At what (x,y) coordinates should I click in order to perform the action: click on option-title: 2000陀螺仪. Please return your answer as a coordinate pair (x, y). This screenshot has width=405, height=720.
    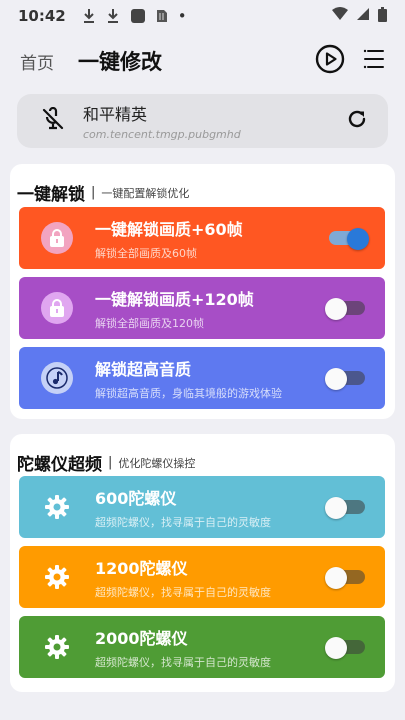
    Looking at the image, I should click on (141, 638).